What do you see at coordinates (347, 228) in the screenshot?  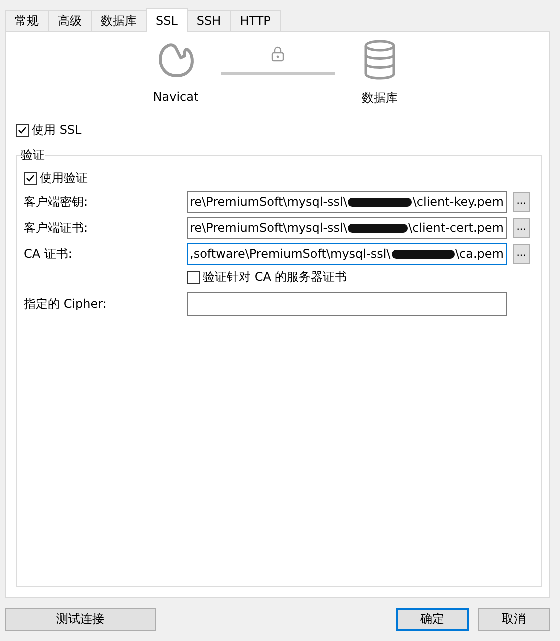 I see `input-field: re\PremiumSoft\mysql-ssl\ \client-cert.pem` at bounding box center [347, 228].